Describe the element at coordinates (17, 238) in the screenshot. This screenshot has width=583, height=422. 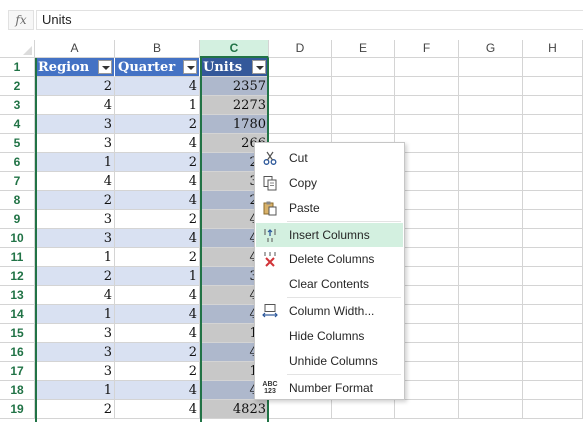
I see `row-header: 10` at that location.